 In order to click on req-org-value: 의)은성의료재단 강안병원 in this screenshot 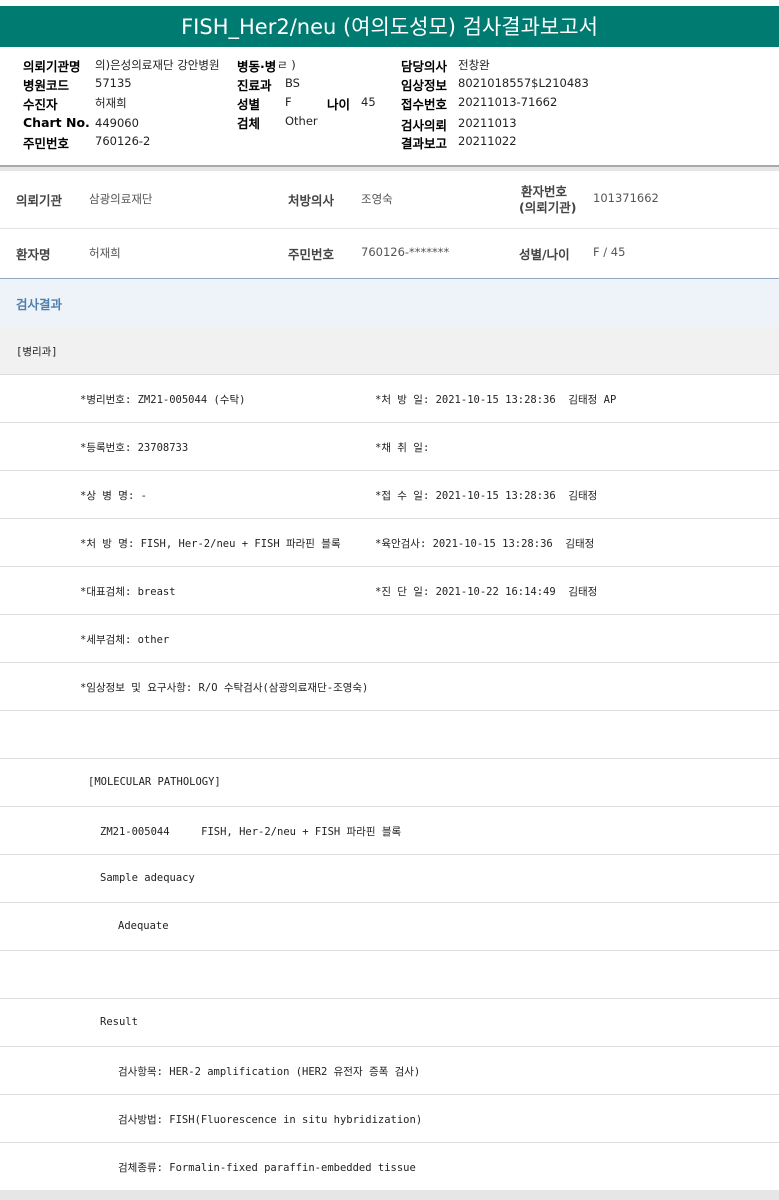, I will do `click(157, 65)`.